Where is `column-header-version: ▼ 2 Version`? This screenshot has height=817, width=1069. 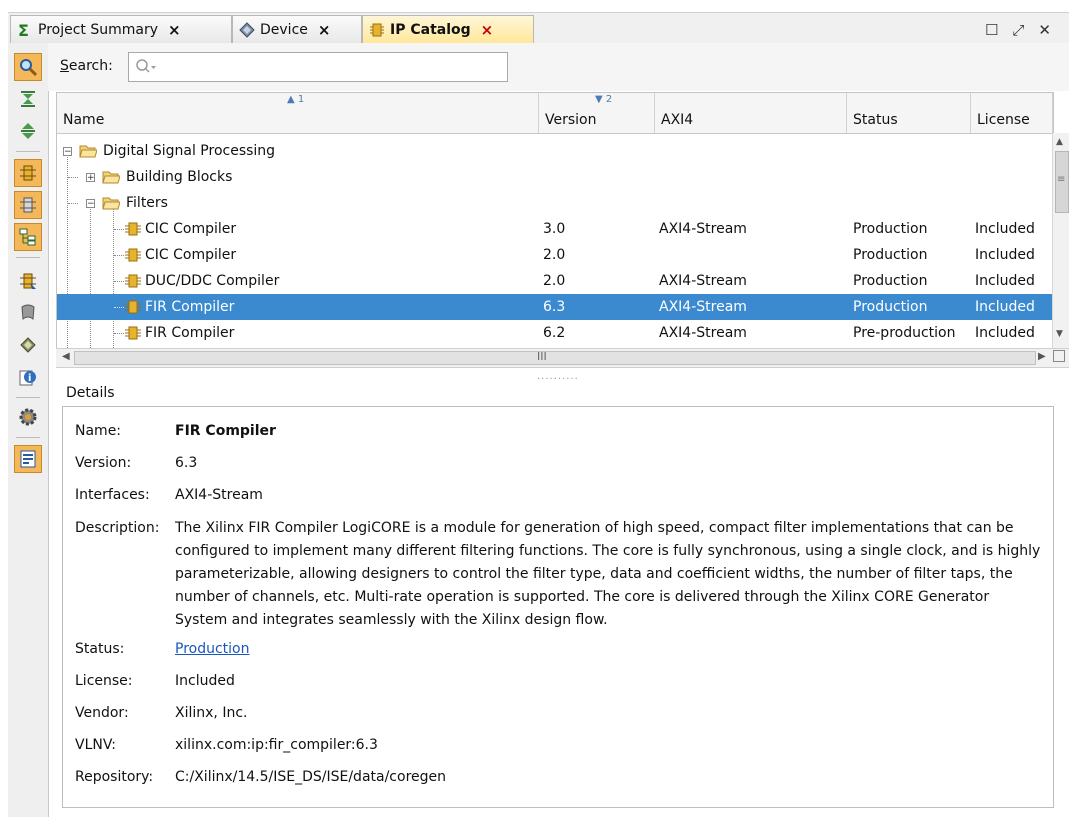
column-header-version: ▼ 2 Version is located at coordinates (597, 113).